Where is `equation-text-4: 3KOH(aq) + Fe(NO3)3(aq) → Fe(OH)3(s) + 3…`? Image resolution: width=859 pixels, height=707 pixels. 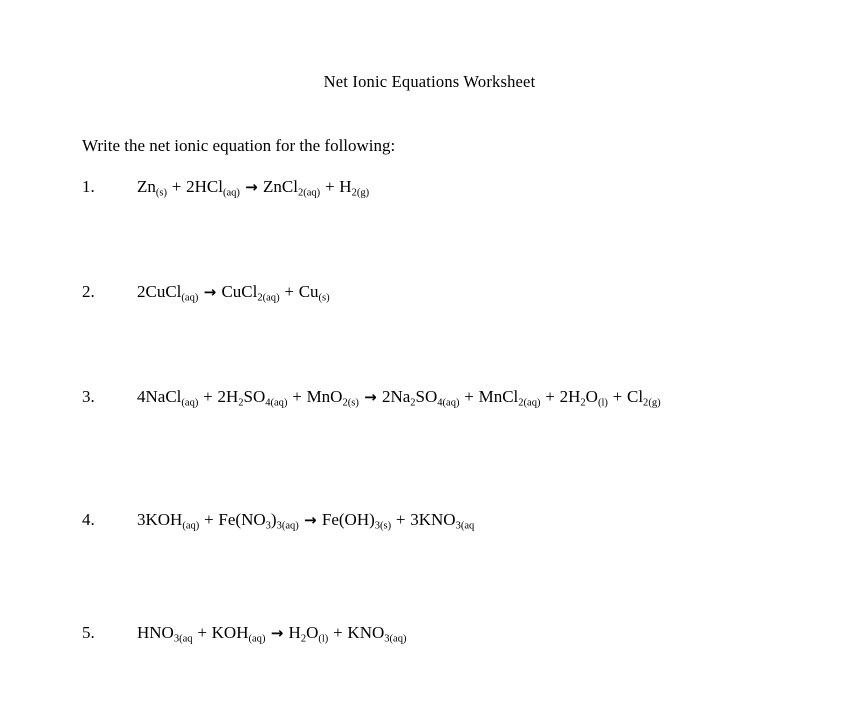
equation-text-4: 3KOH(aq) + Fe(NO3)3(aq) → Fe(OH)3(s) + 3… is located at coordinates (306, 521).